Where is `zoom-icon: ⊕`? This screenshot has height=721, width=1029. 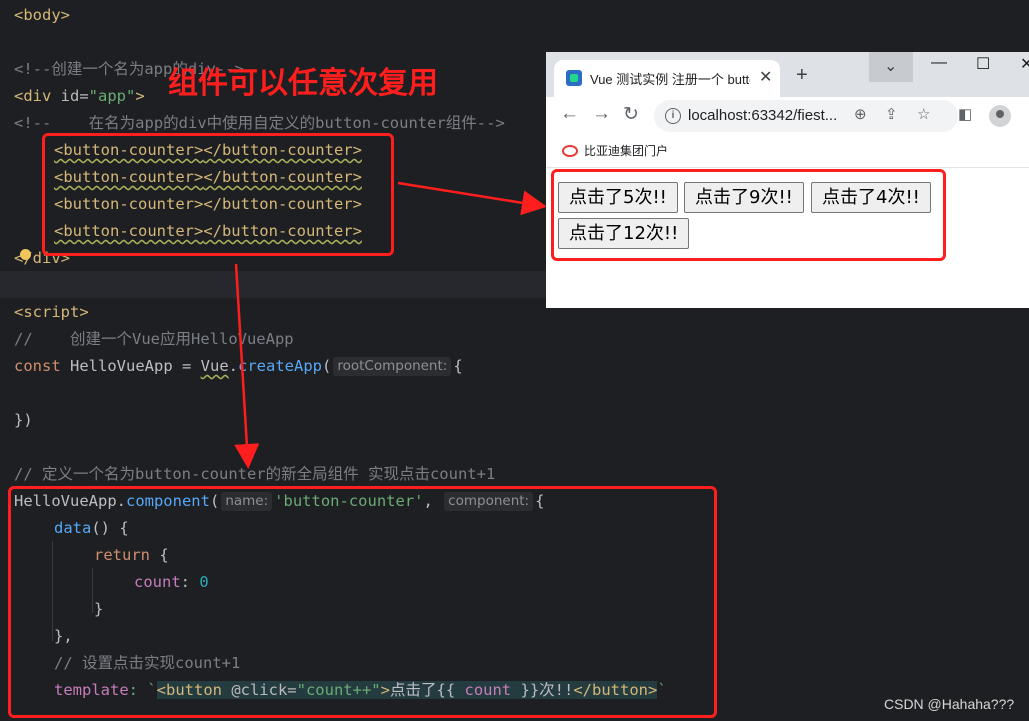
zoom-icon: ⊕ is located at coordinates (860, 114).